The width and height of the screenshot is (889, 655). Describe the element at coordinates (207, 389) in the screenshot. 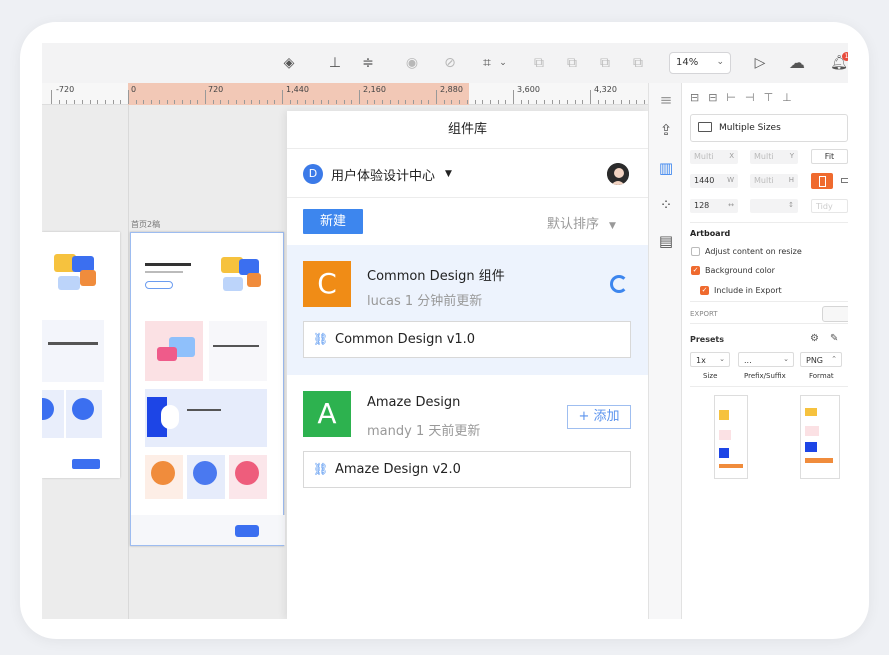

I see `artboard-home` at that location.